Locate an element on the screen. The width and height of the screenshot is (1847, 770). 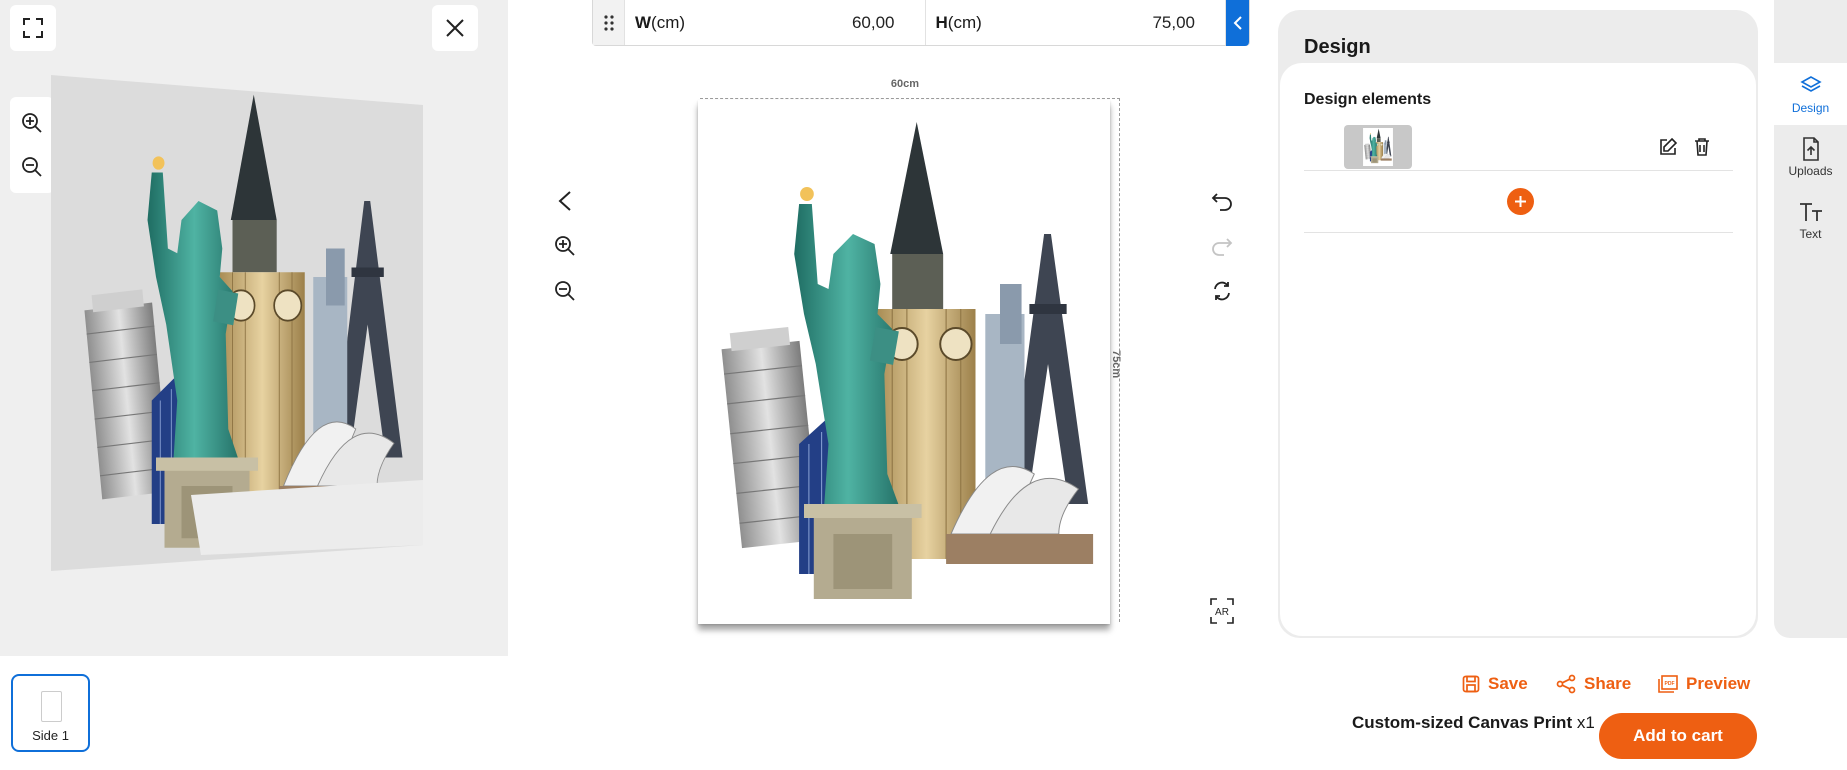
product-summary: Custom-sized Canvas Print x1 is located at coordinates (1473, 723).